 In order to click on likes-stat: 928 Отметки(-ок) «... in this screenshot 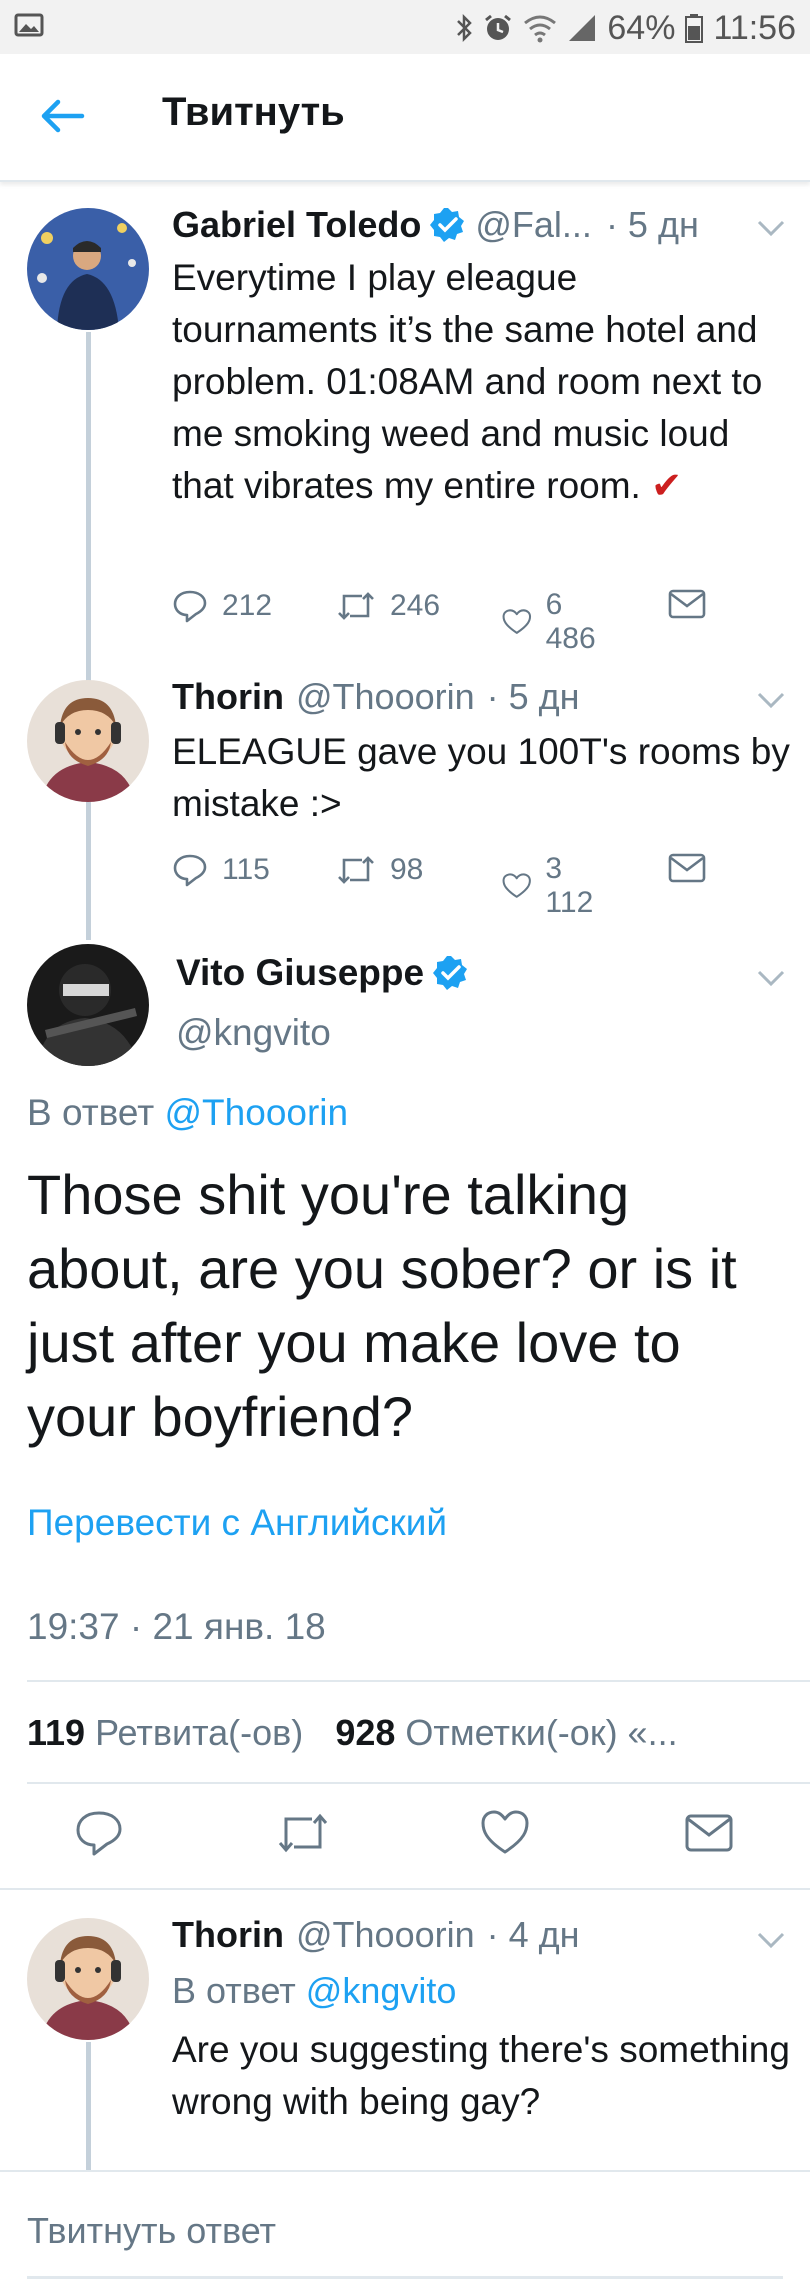, I will do `click(506, 1732)`.